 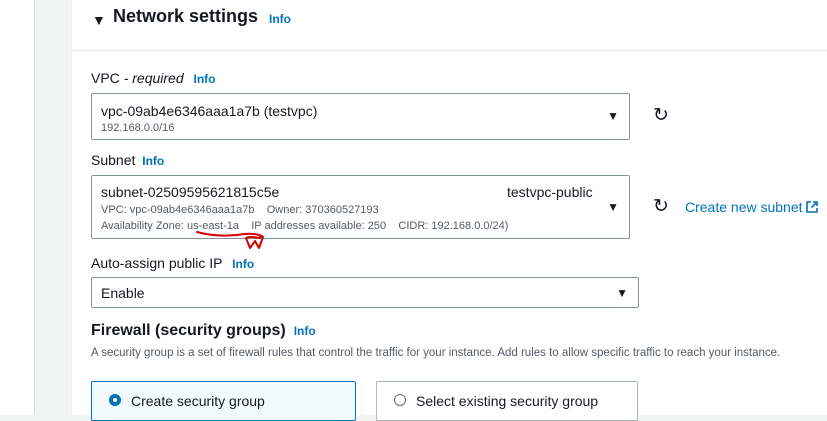 What do you see at coordinates (205, 79) in the screenshot?
I see `vpc-info-link: Info` at bounding box center [205, 79].